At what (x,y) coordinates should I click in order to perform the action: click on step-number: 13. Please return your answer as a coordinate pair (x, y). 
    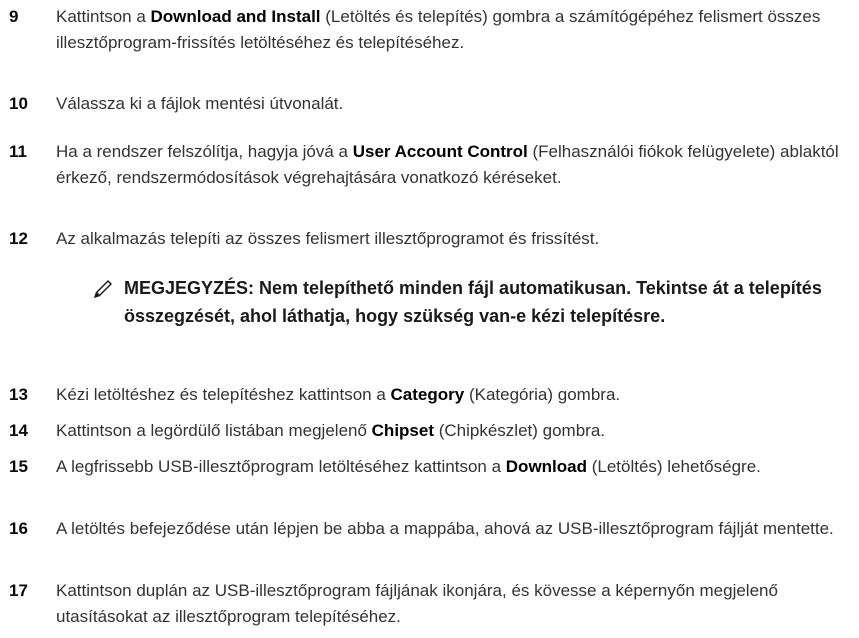
    Looking at the image, I should click on (18, 394).